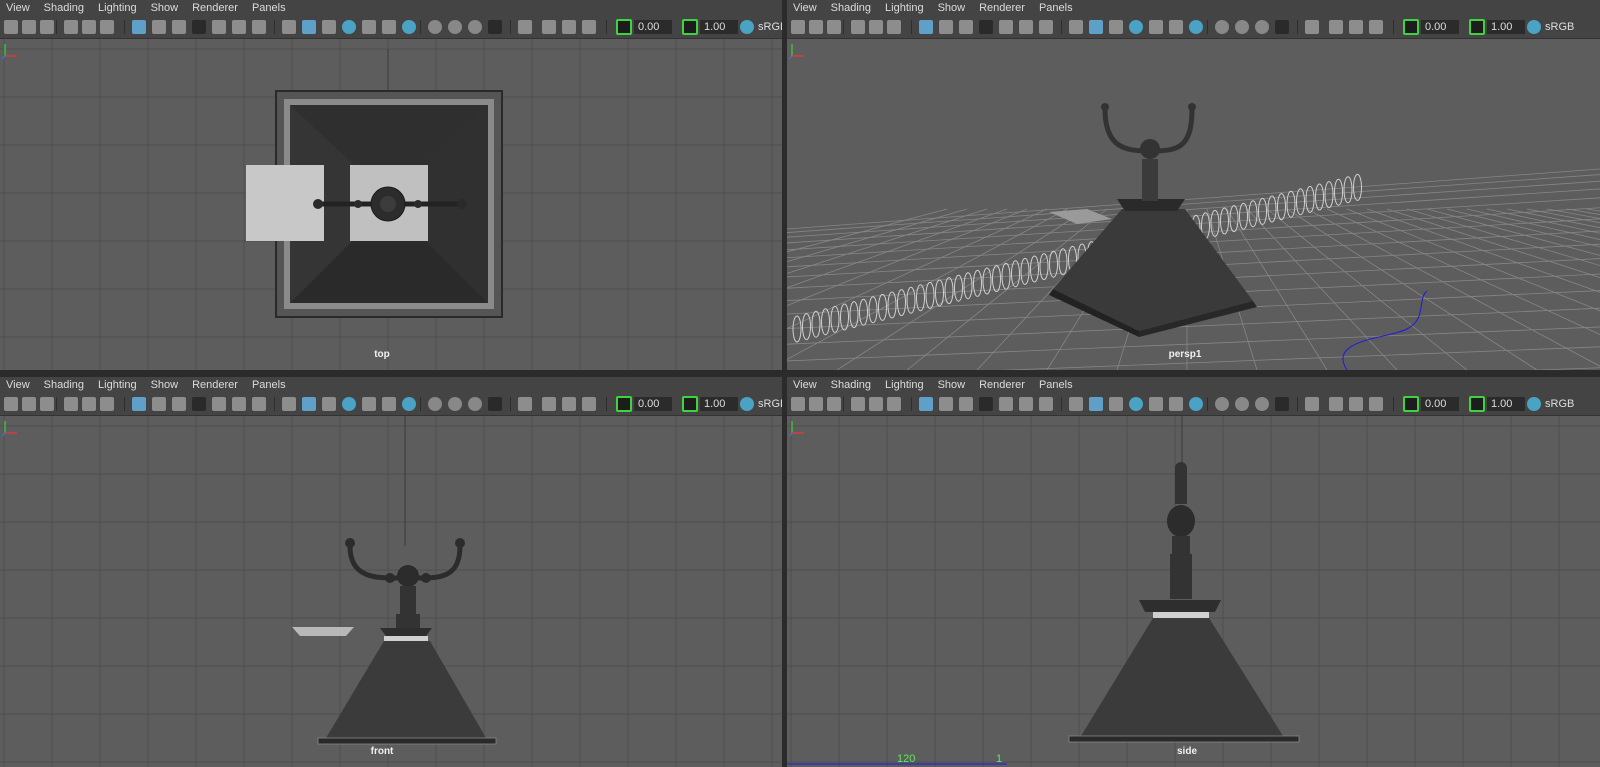  I want to click on antialias-icon, so click(475, 27).